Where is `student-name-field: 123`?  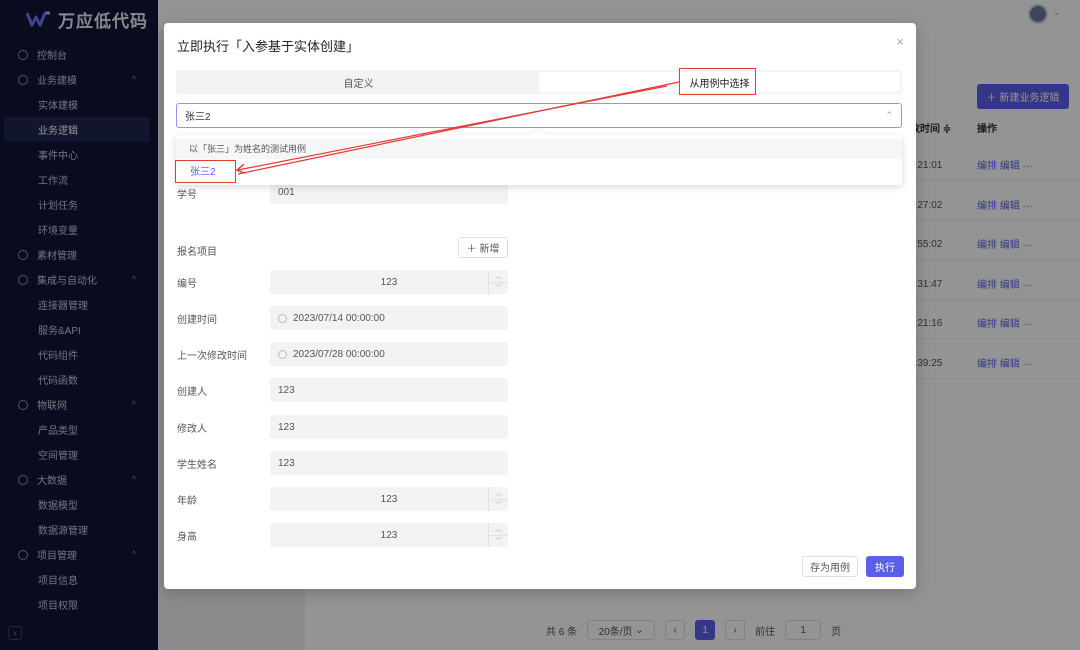
student-name-field: 123 is located at coordinates (389, 463).